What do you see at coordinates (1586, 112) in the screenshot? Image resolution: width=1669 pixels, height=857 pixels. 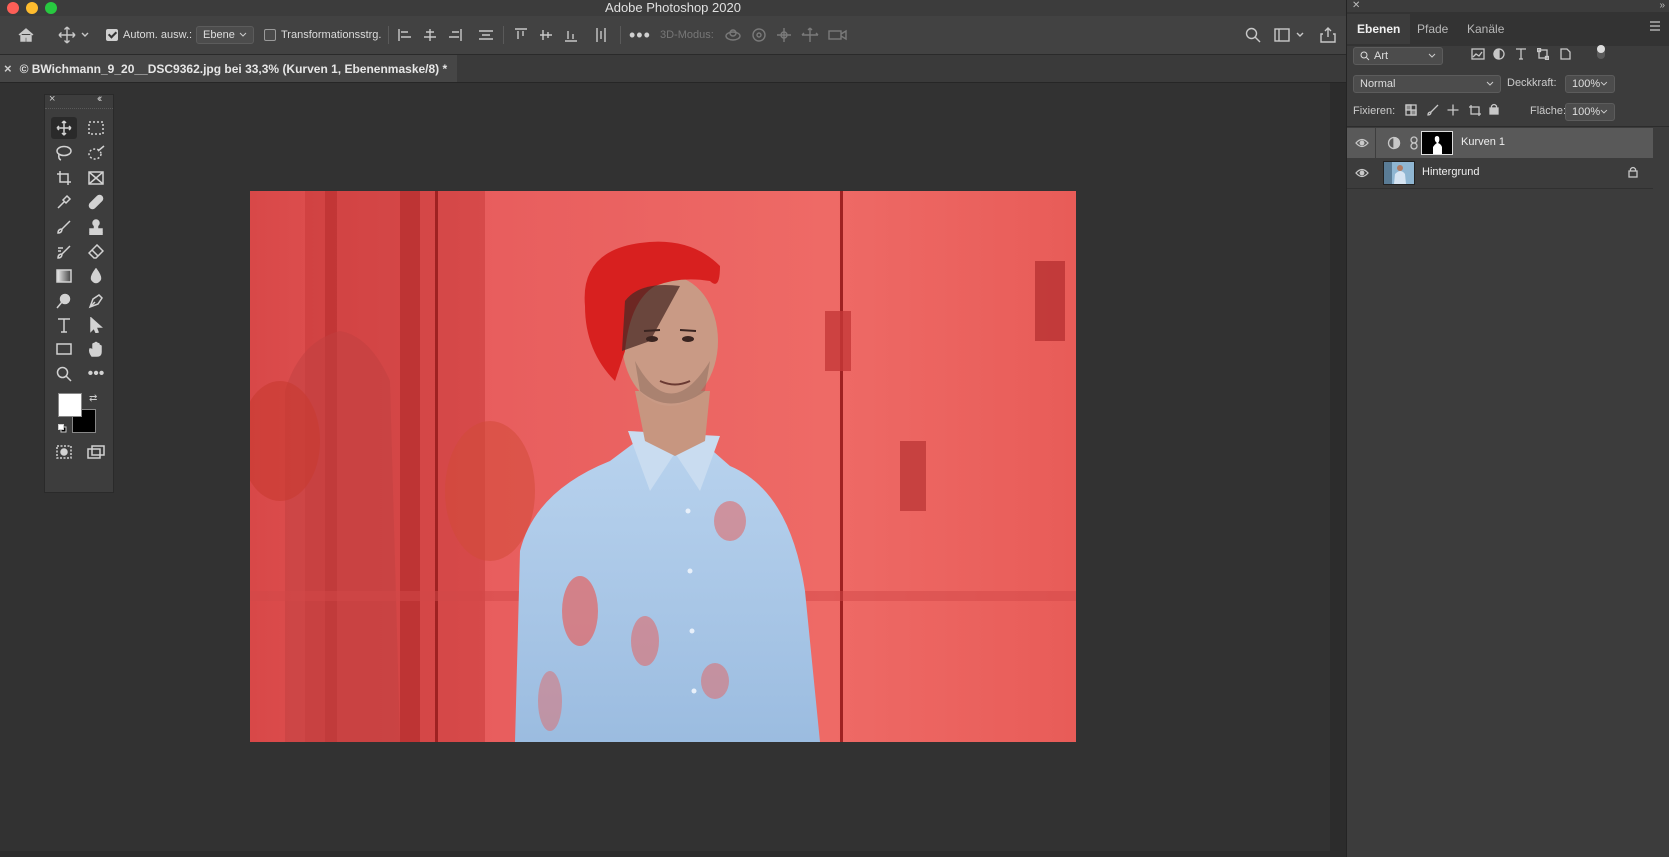 I see `fill-value: 100%` at bounding box center [1586, 112].